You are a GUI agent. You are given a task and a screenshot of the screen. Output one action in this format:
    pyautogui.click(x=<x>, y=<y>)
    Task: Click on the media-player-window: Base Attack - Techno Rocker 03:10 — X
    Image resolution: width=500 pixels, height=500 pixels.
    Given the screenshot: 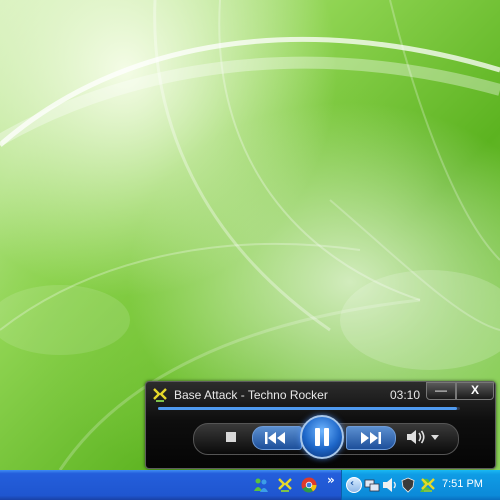 What is the action you would take?
    pyautogui.click(x=320, y=425)
    